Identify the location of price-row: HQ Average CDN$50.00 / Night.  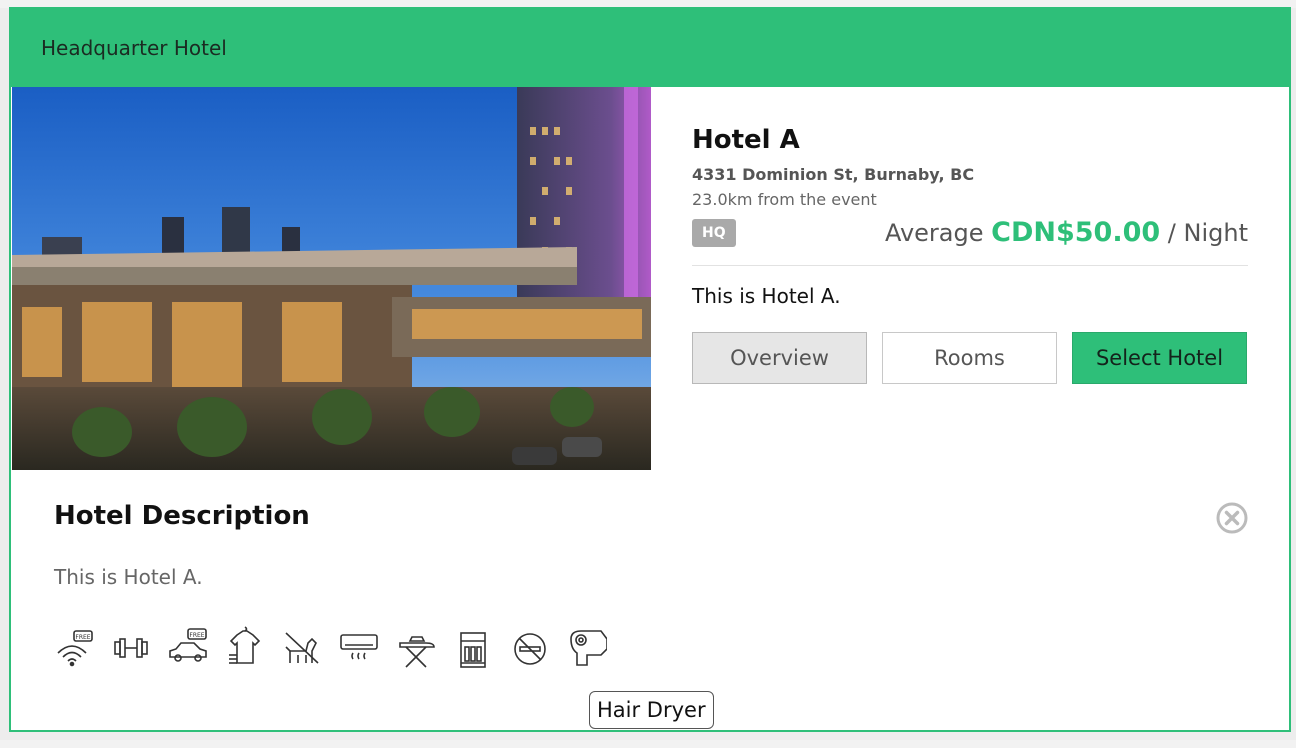
(970, 239).